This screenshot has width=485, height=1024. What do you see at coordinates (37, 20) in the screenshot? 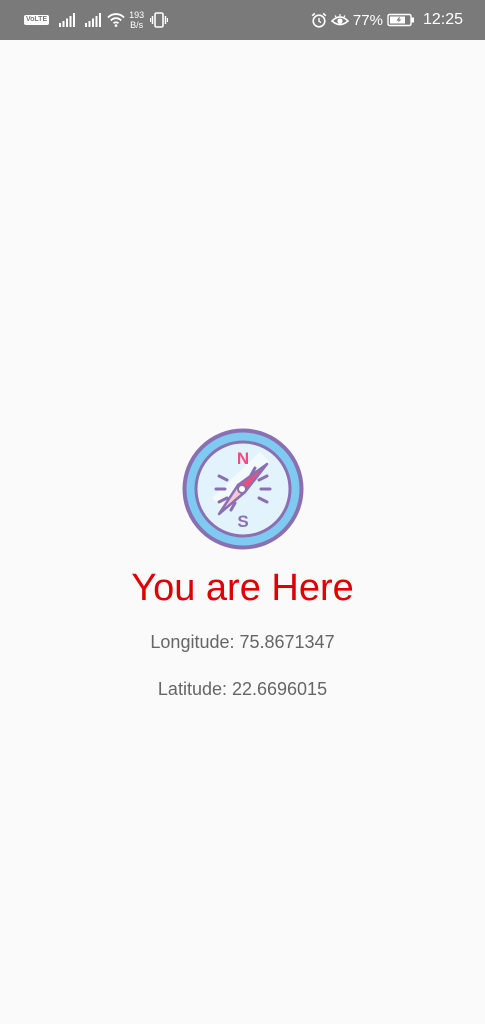
I see `volte-icon: VoLTE` at bounding box center [37, 20].